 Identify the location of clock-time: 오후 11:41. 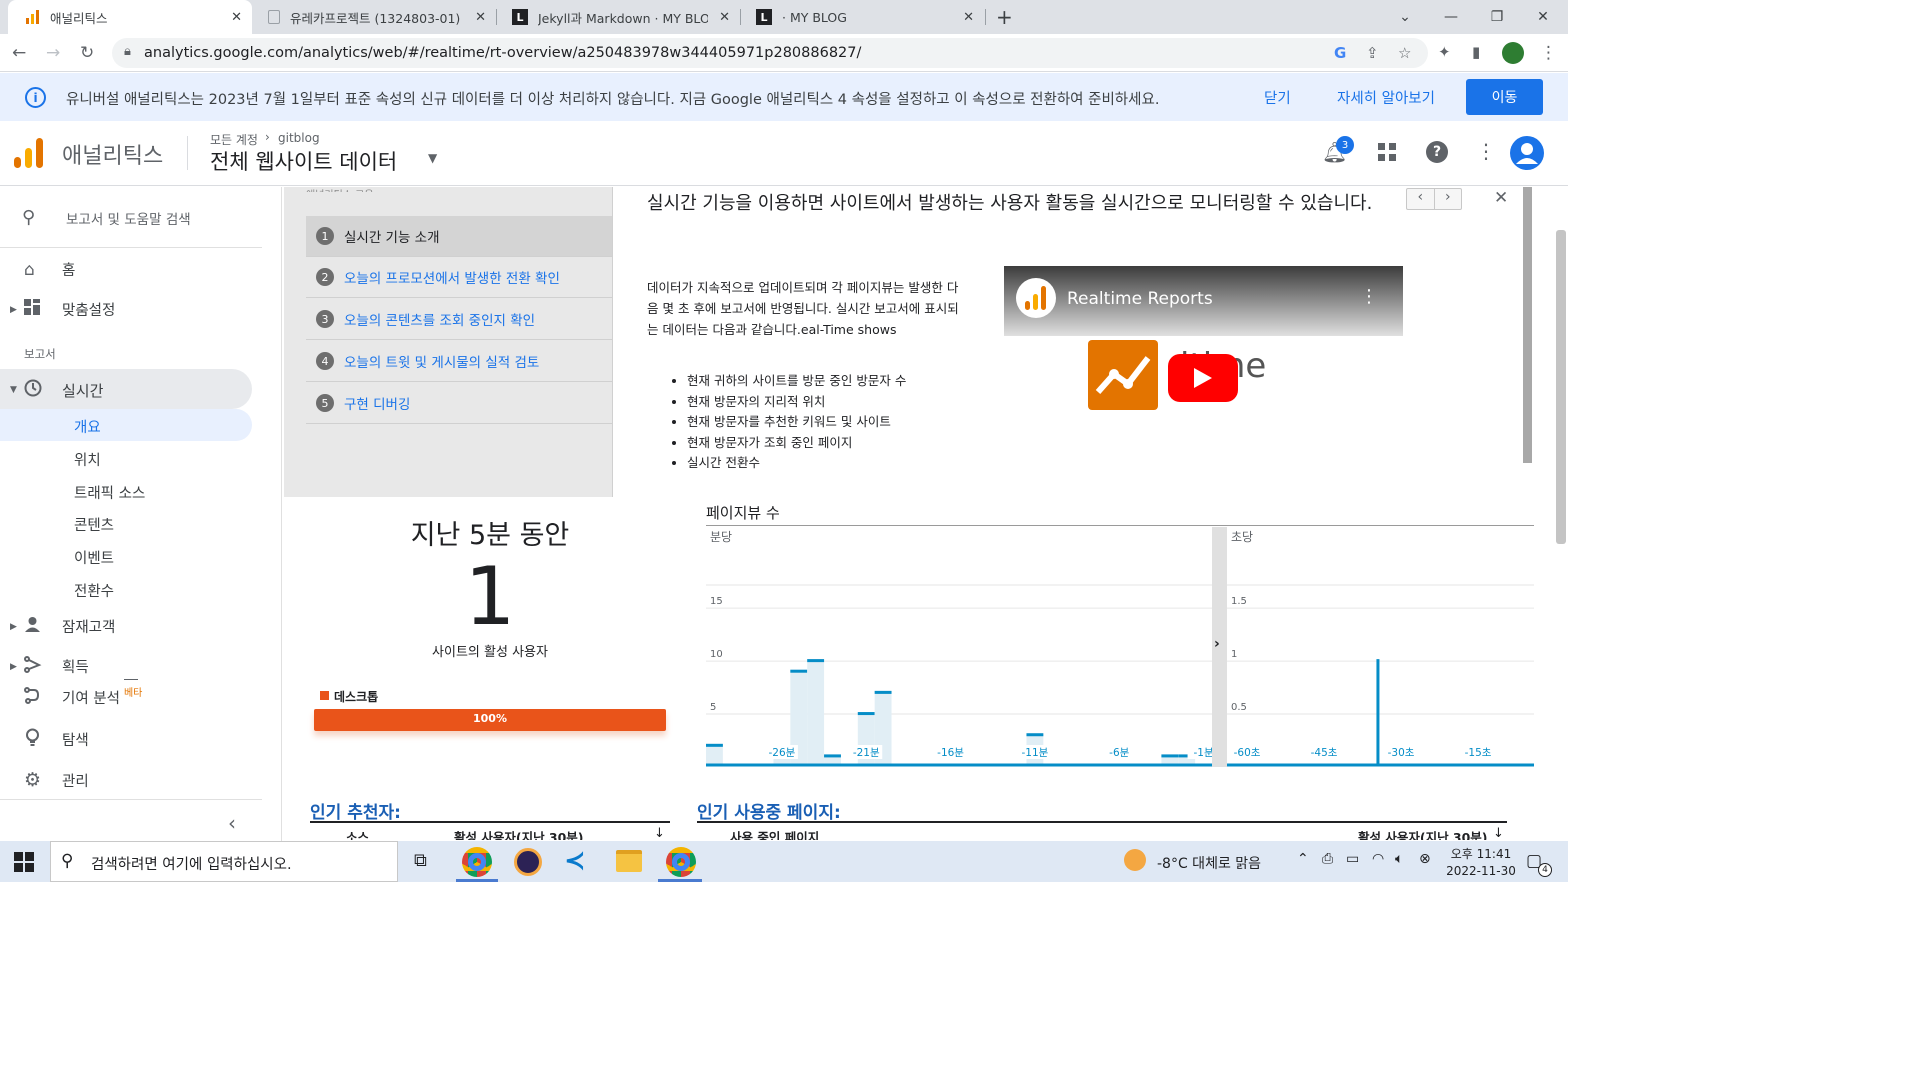
(1481, 853).